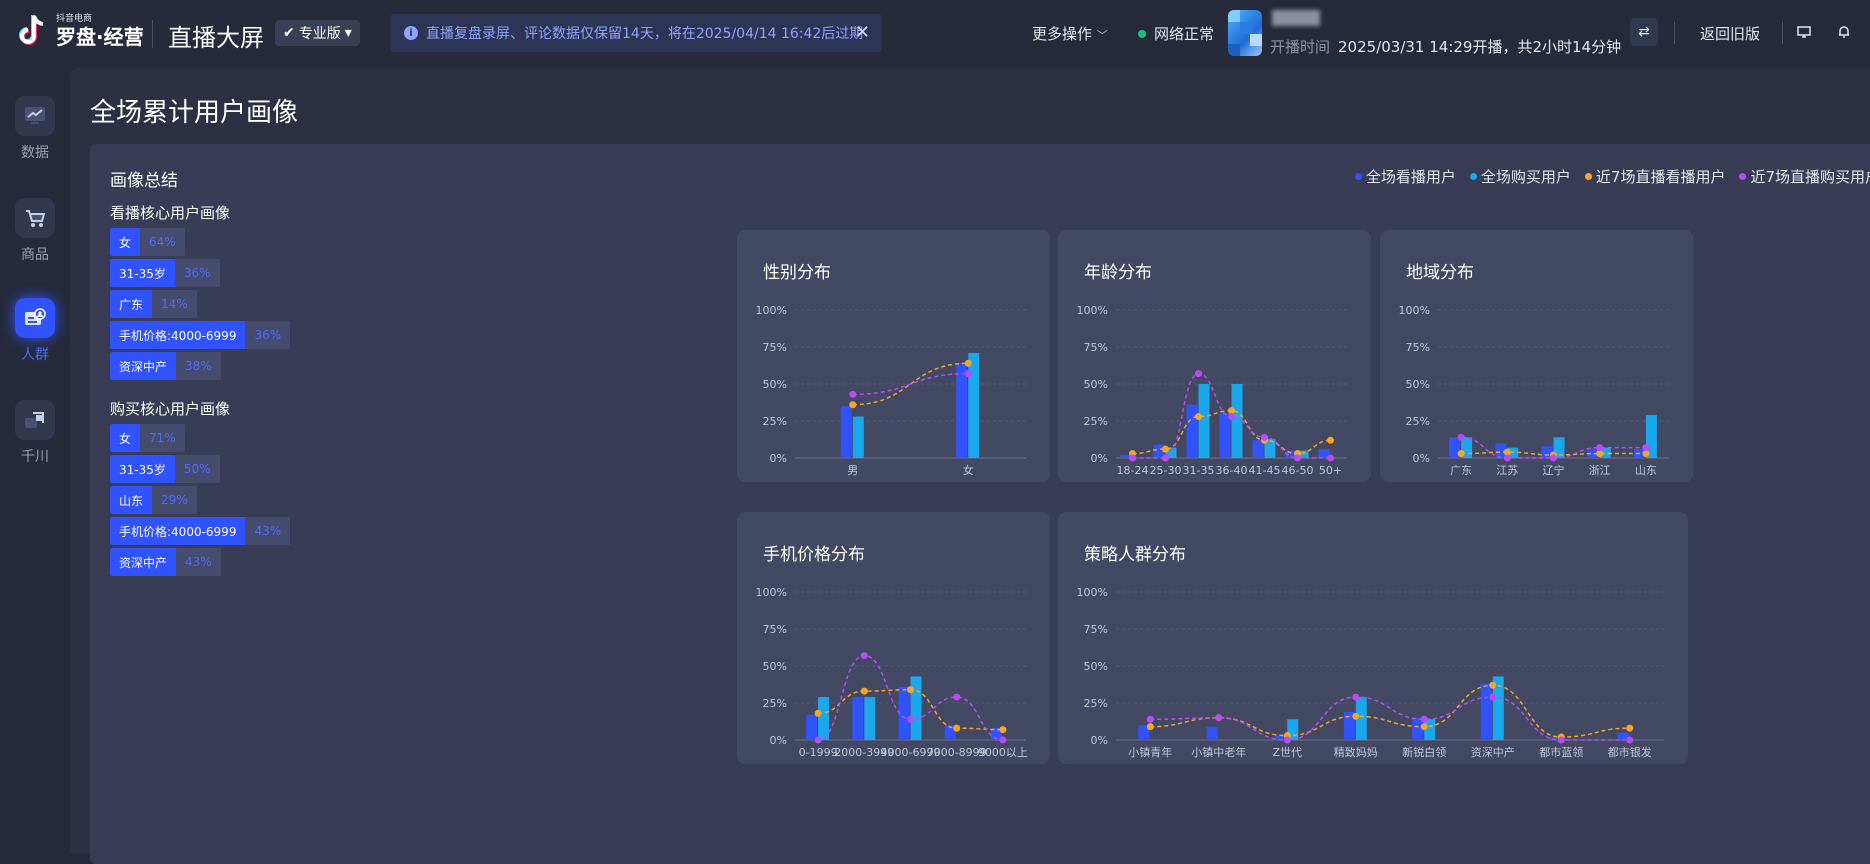 The width and height of the screenshot is (1870, 864). I want to click on legend-item: 全场看播用户, so click(1405, 176).